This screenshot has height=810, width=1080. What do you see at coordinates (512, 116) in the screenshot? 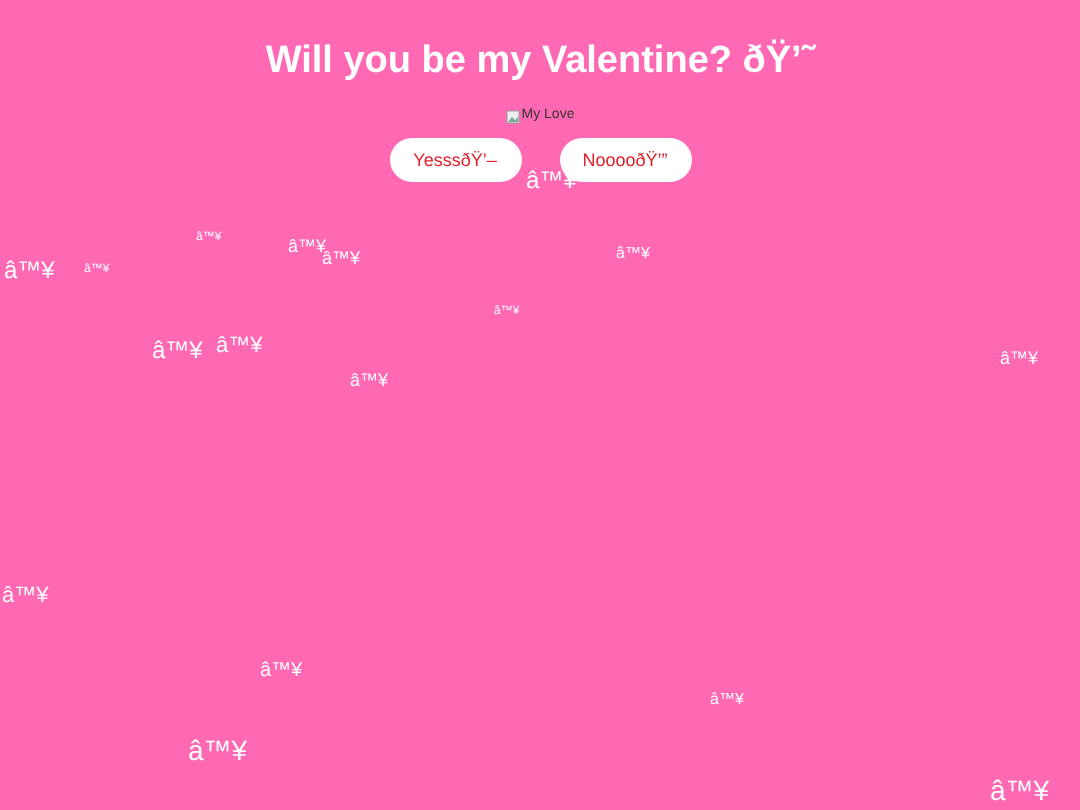
I see `broken-image-icon` at bounding box center [512, 116].